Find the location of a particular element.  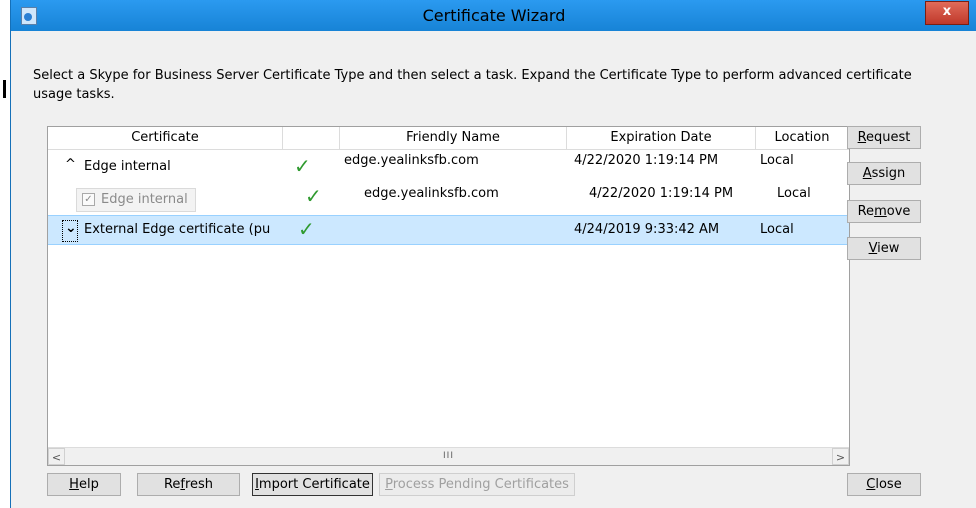

help-button: Help is located at coordinates (84, 484).